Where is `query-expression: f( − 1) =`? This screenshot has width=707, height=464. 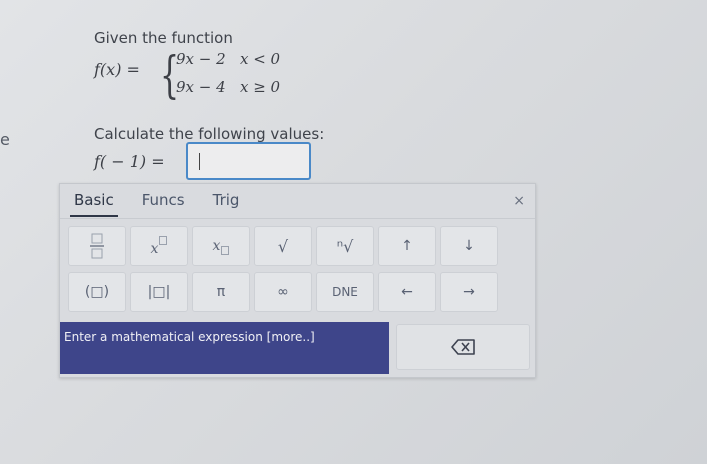 query-expression: f( − 1) = is located at coordinates (129, 161).